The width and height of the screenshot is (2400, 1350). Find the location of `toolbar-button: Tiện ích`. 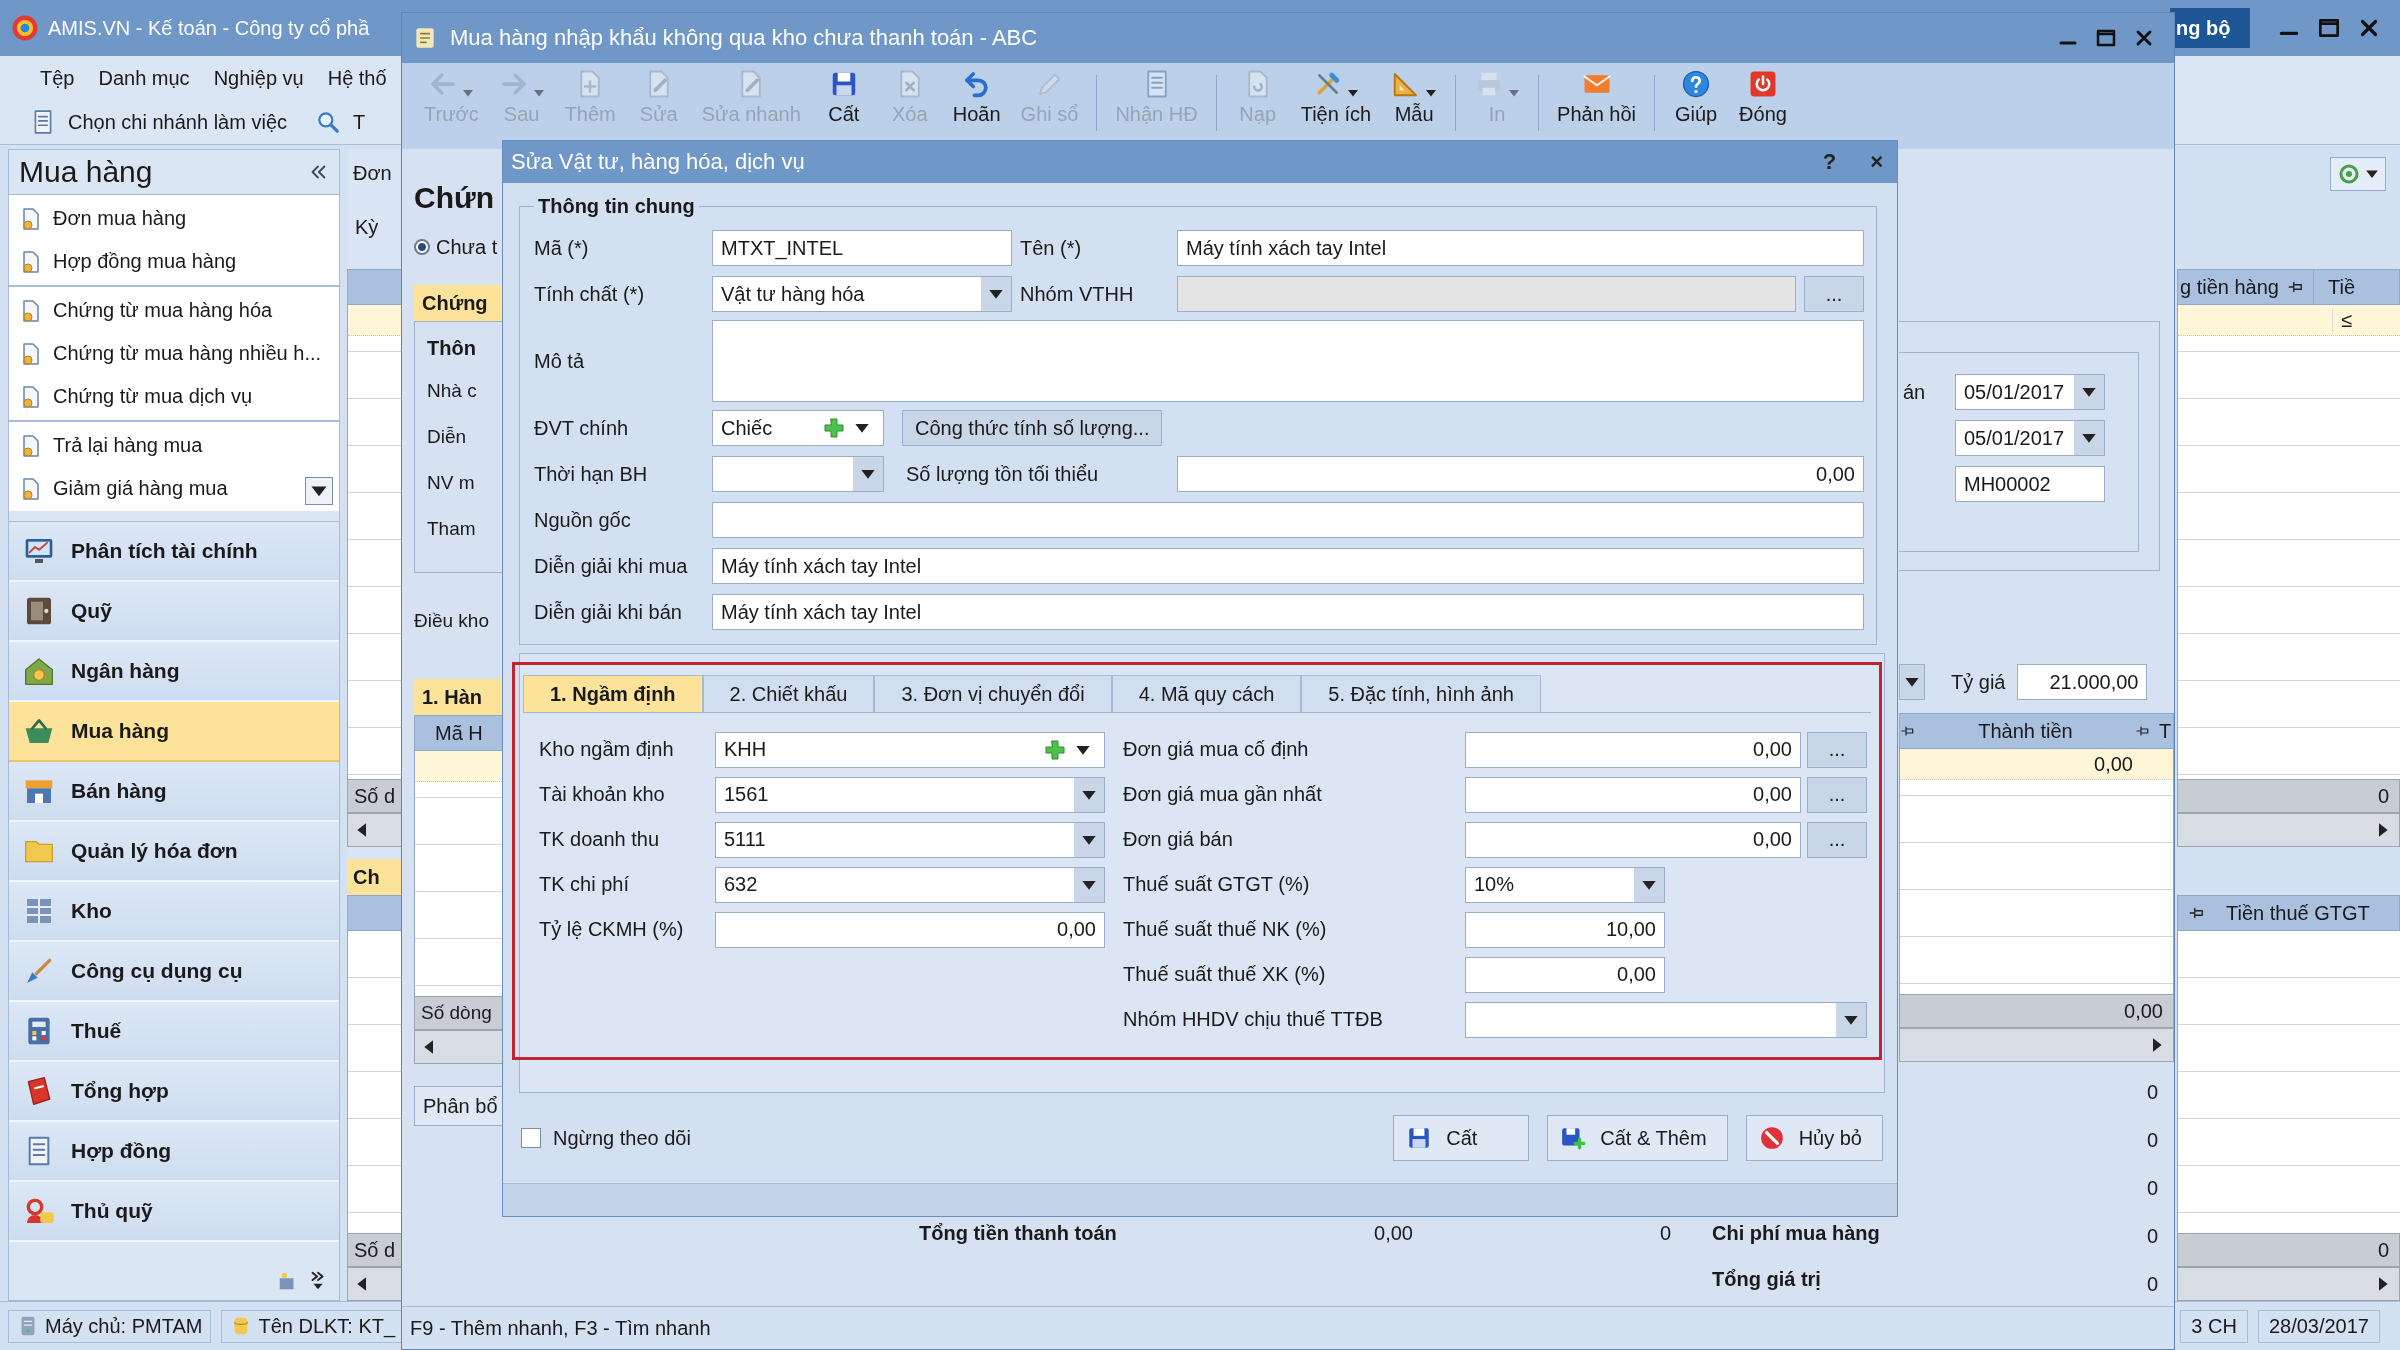

toolbar-button: Tiện ích is located at coordinates (1336, 97).